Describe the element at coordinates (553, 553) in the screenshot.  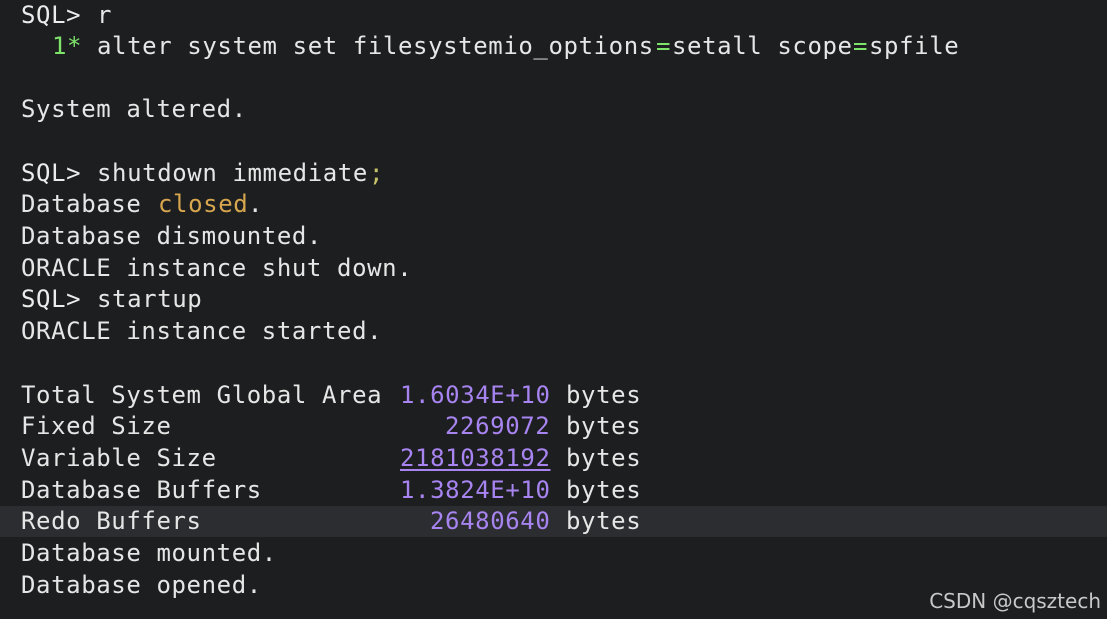
I see `terminal-line: Database mounted.` at that location.